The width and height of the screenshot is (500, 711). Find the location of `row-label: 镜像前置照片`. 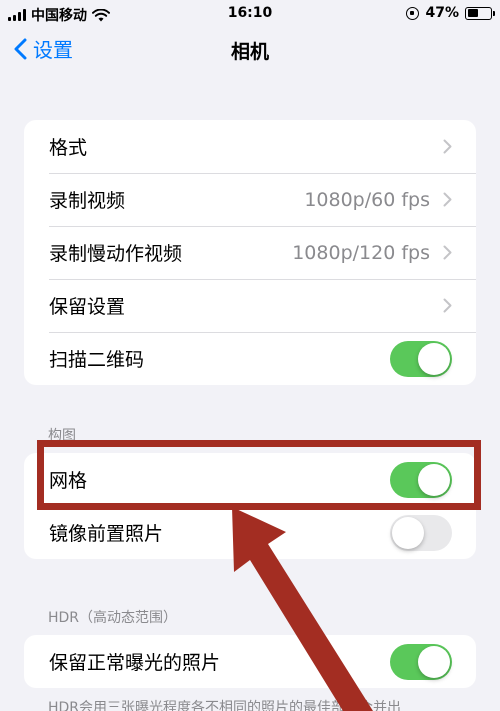

row-label: 镜像前置照片 is located at coordinates (106, 534).